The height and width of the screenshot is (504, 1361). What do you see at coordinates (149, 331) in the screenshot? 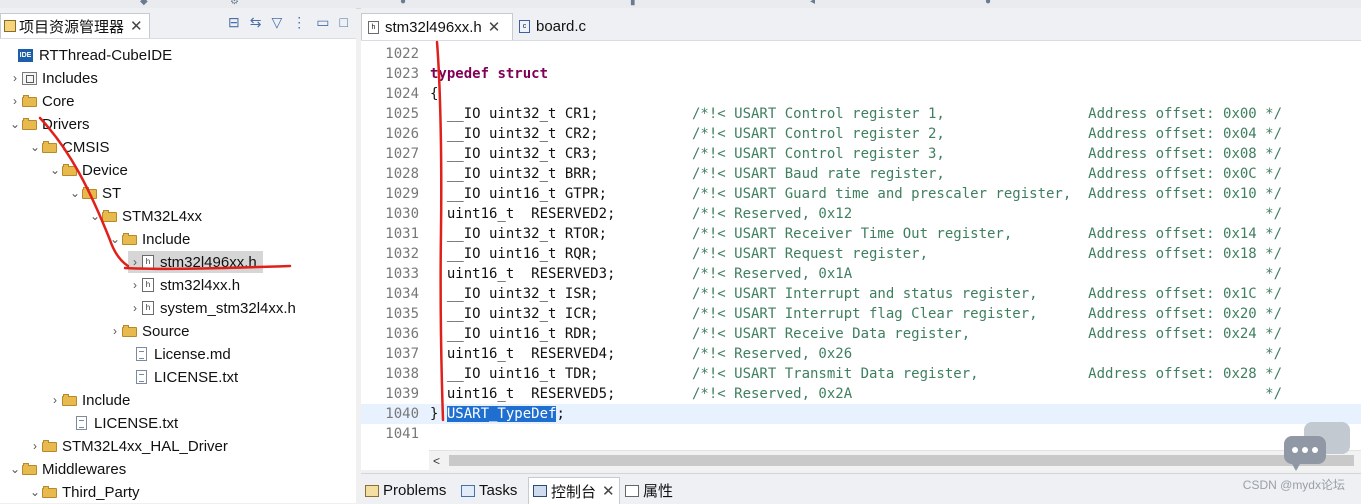
I see `tree-item-source: › Source` at bounding box center [149, 331].